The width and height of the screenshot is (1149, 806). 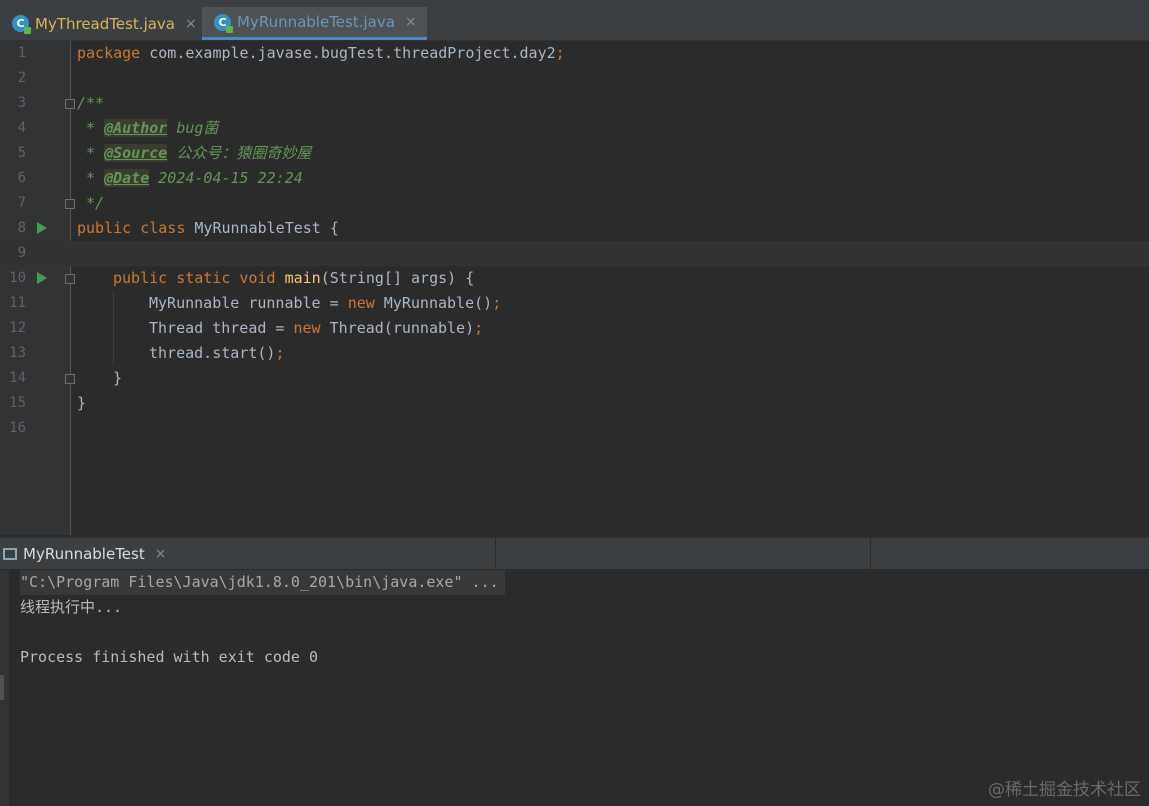 I want to click on tab-mythreadtest: C MyThreadTest.java ×, so click(x=103, y=23).